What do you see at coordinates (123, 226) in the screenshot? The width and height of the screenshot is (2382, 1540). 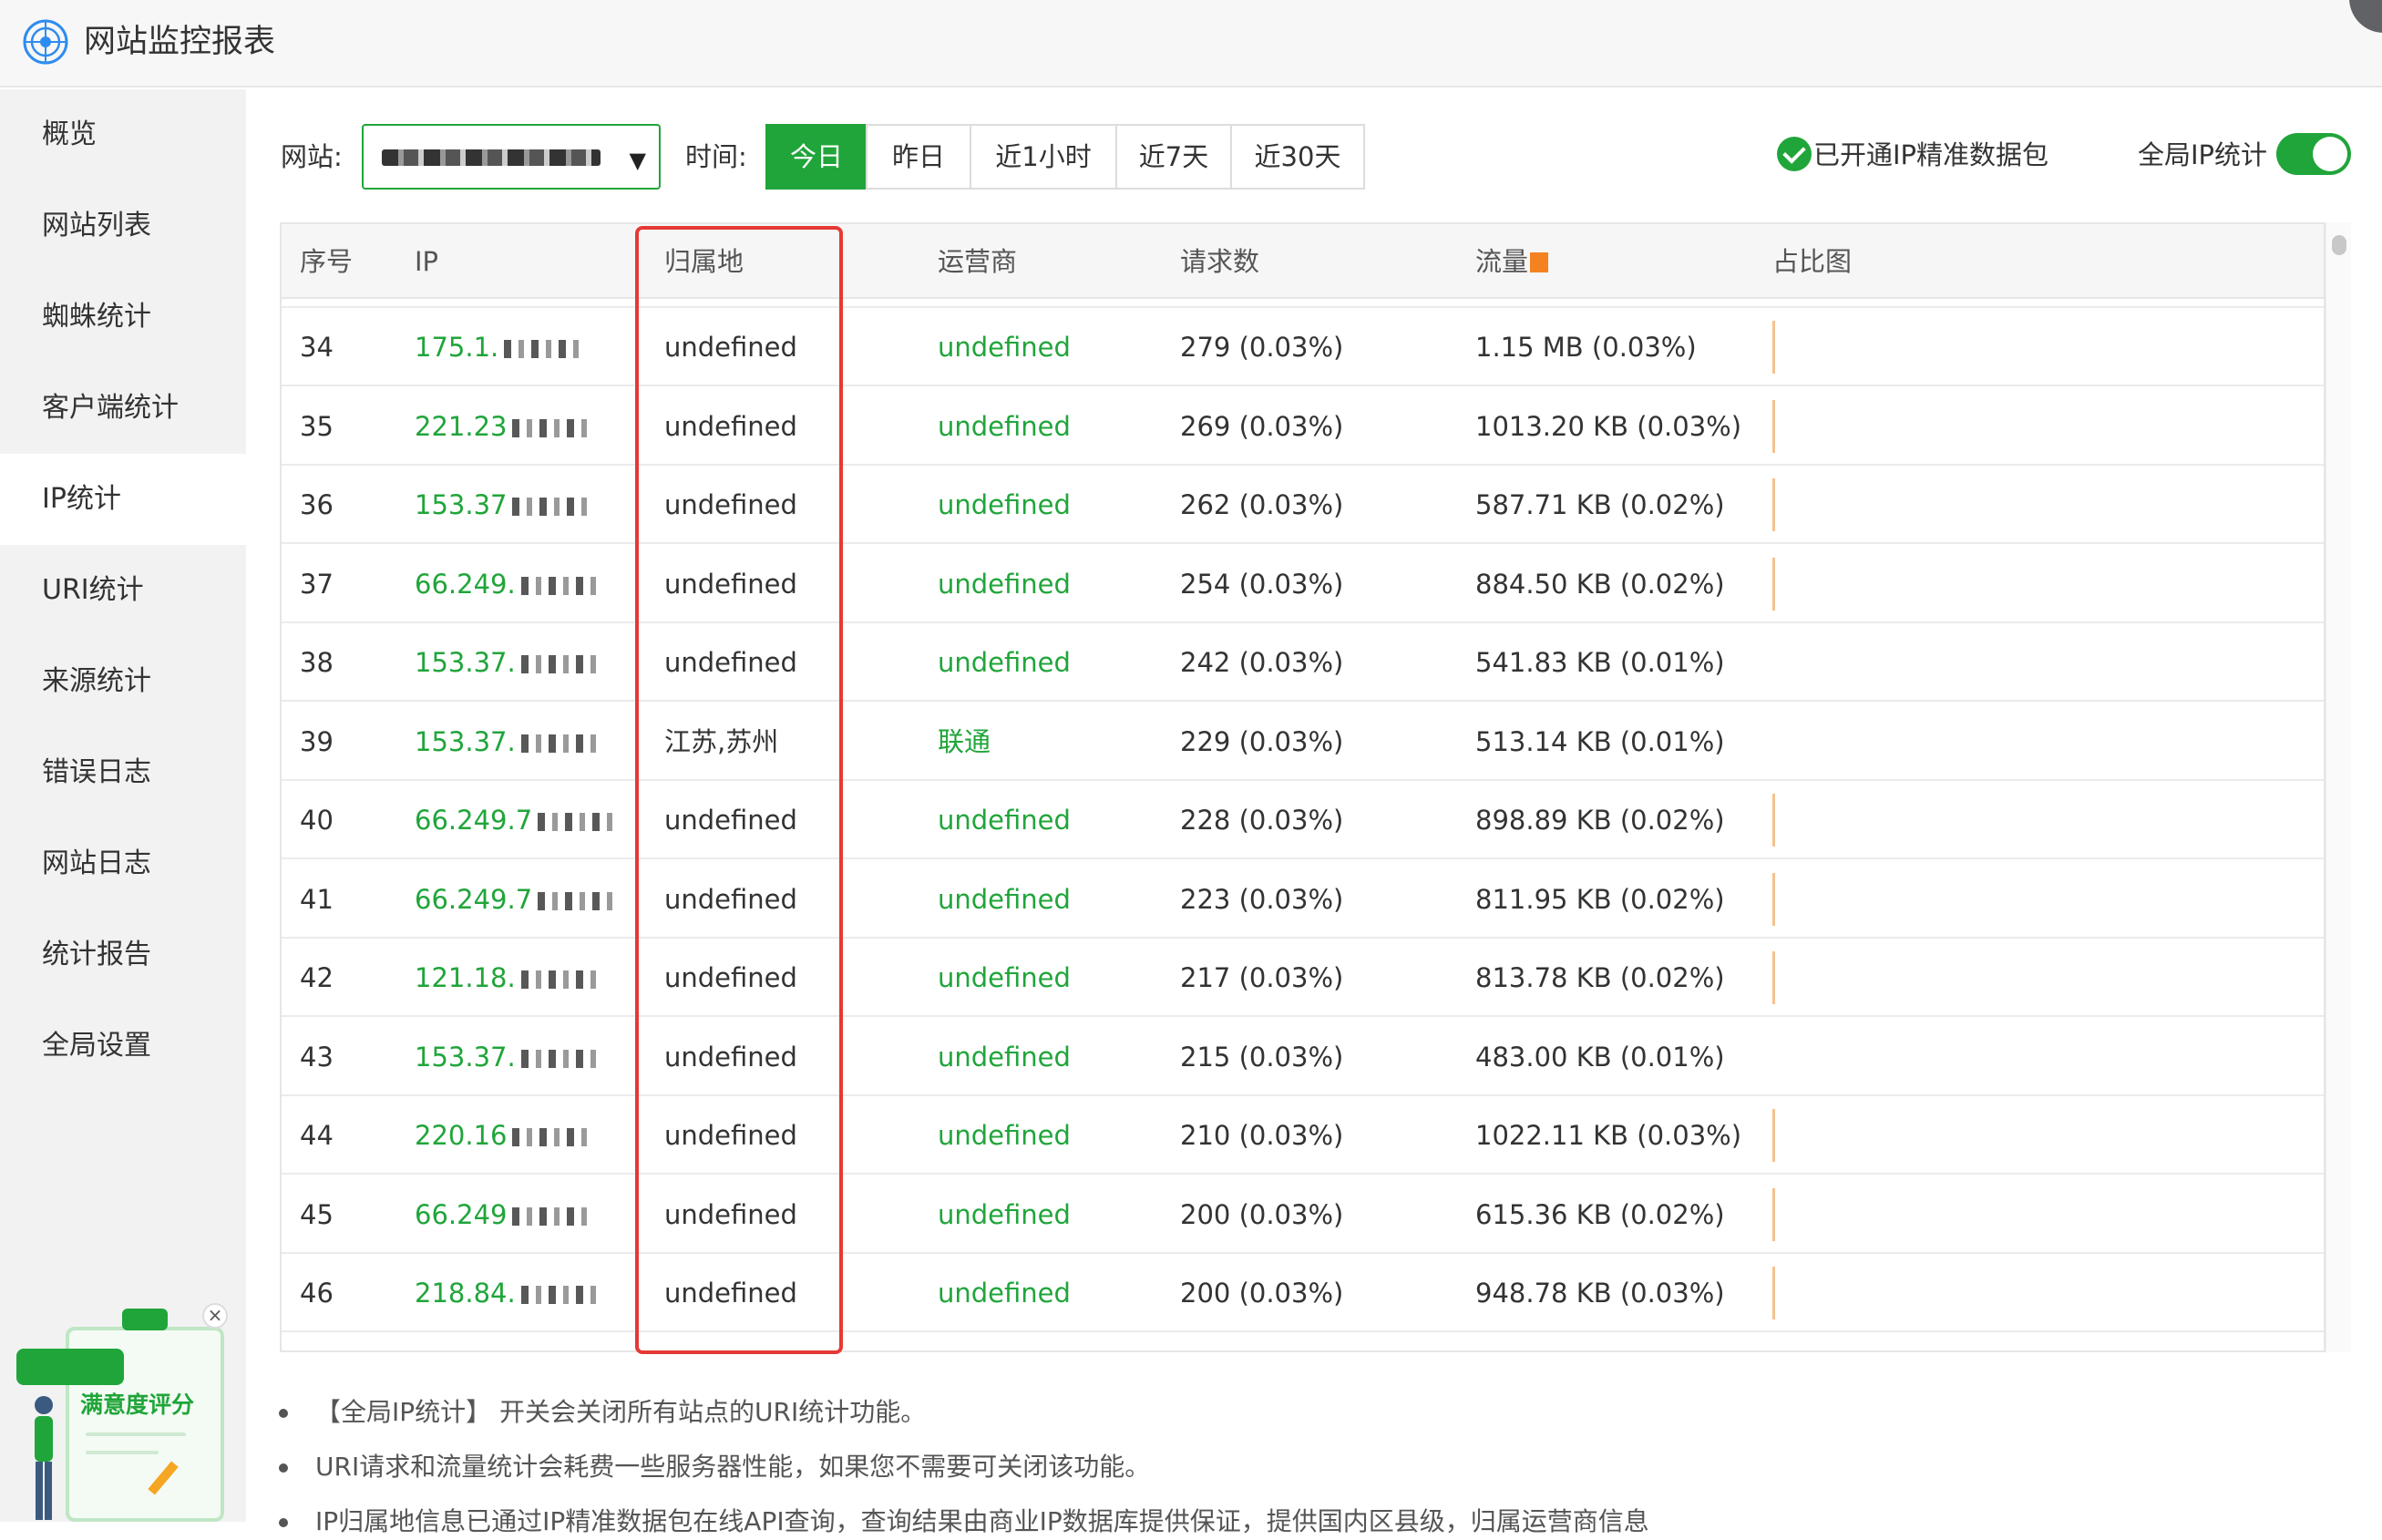 I see `sidebar-item: 网站列表` at bounding box center [123, 226].